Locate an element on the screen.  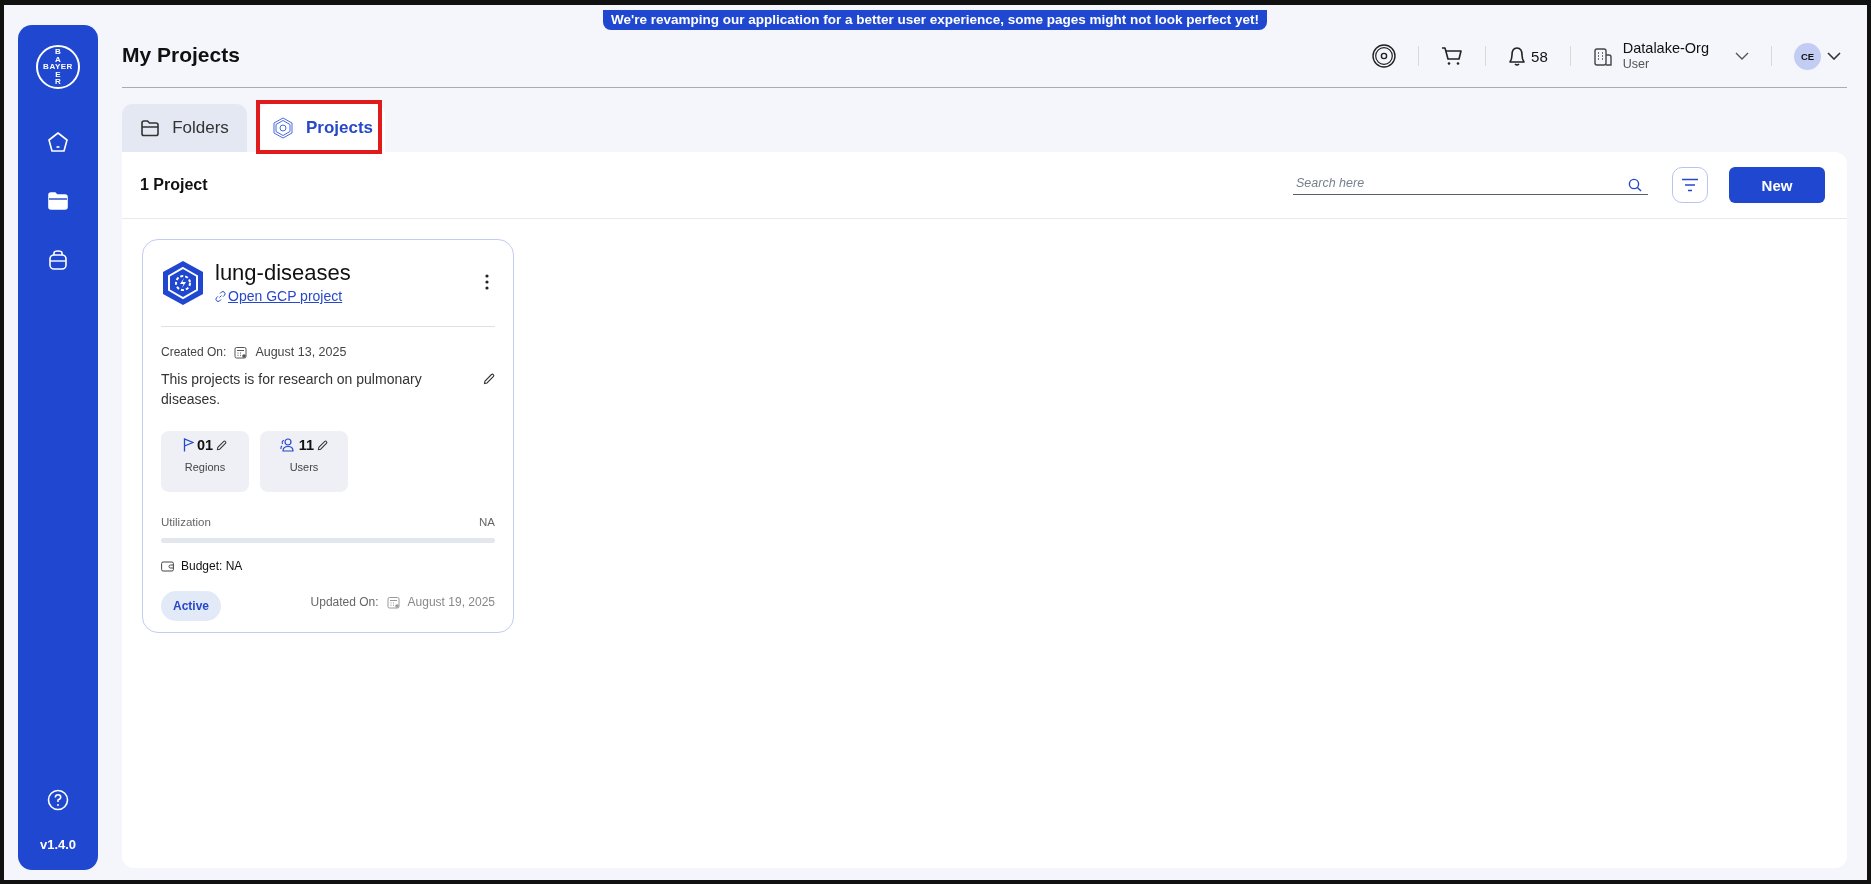
search-field: Search here is located at coordinates (1470, 185).